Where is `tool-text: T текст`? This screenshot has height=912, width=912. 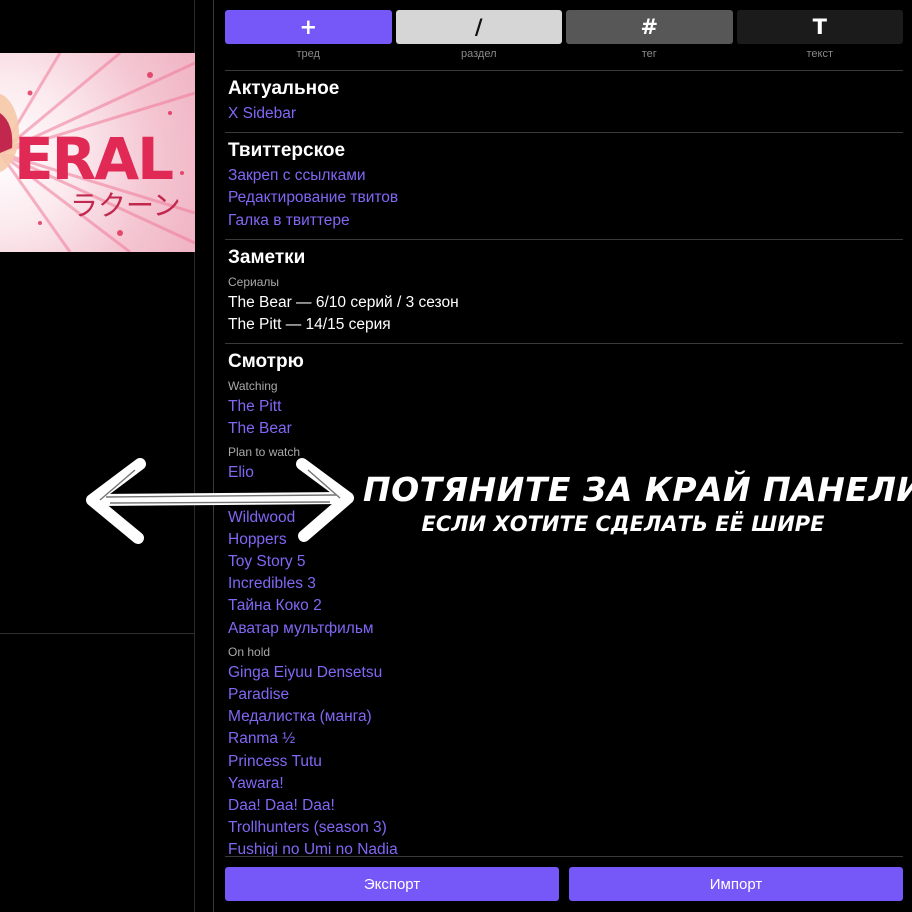 tool-text: T текст is located at coordinates (819, 35).